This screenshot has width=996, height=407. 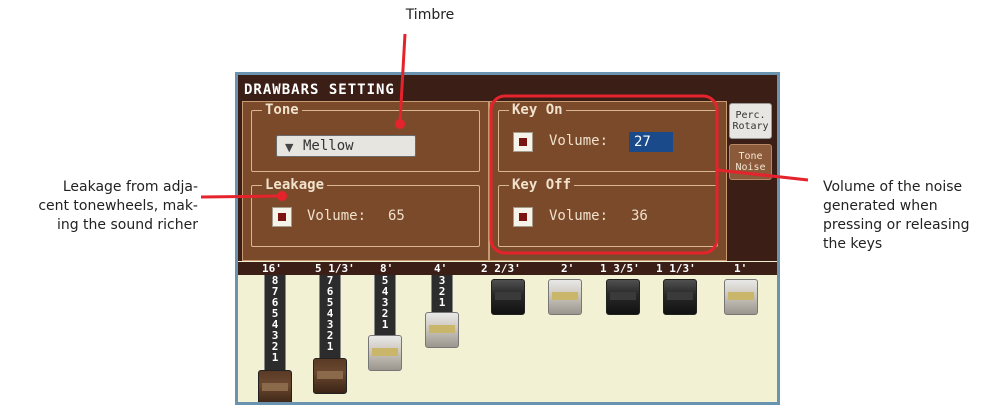 What do you see at coordinates (282, 196) in the screenshot?
I see `leakage-leader-dot` at bounding box center [282, 196].